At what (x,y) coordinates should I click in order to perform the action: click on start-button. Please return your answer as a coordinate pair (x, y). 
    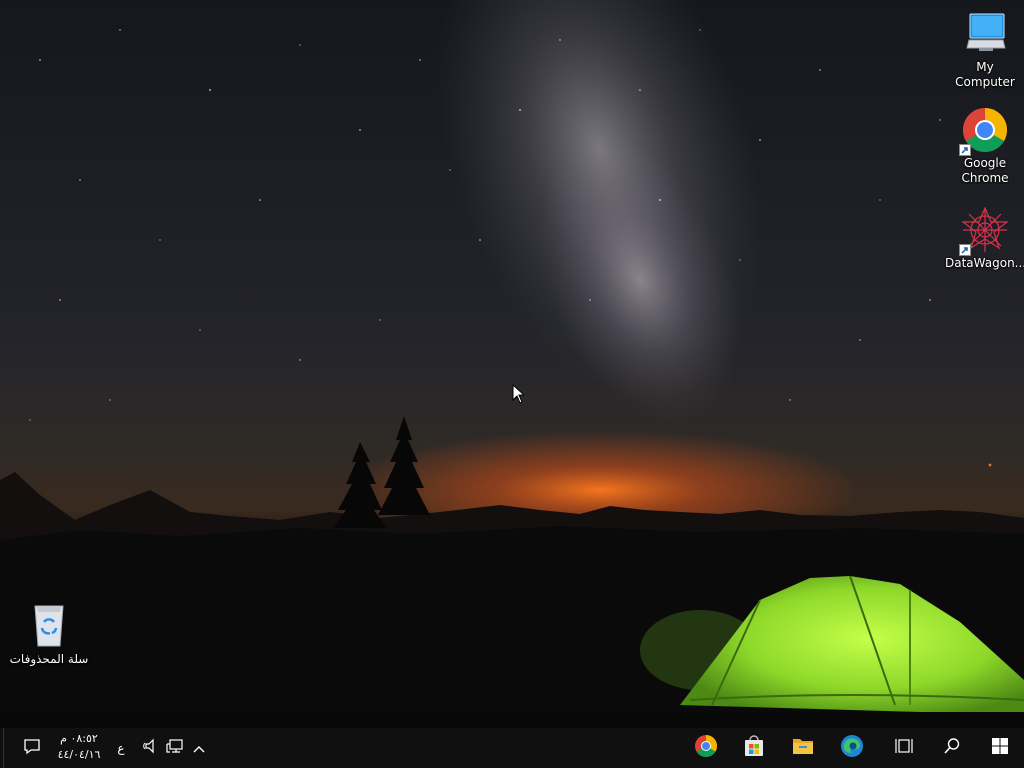
    Looking at the image, I should click on (1000, 748).